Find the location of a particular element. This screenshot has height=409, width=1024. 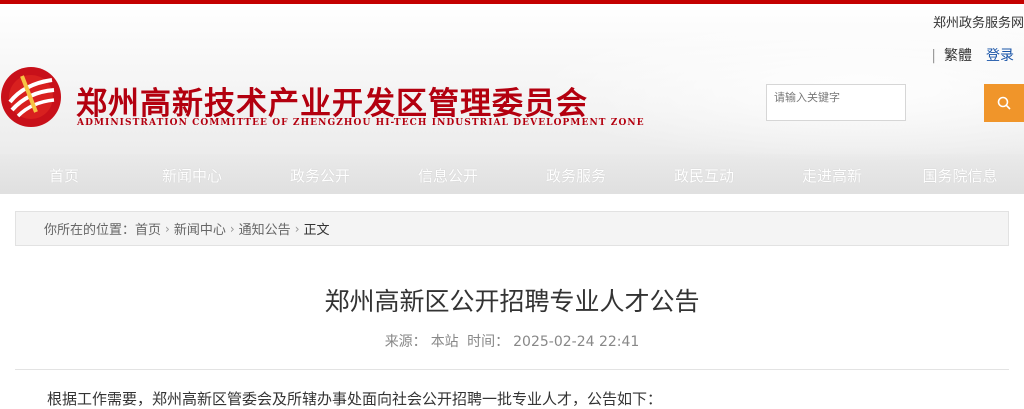

breadcrumb-news: 新闻中心 is located at coordinates (200, 228).